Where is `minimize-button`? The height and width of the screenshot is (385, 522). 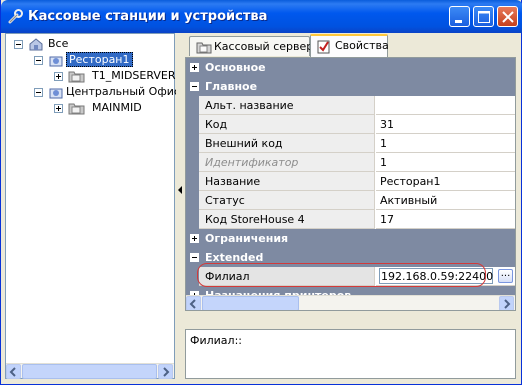 minimize-button is located at coordinates (459, 16).